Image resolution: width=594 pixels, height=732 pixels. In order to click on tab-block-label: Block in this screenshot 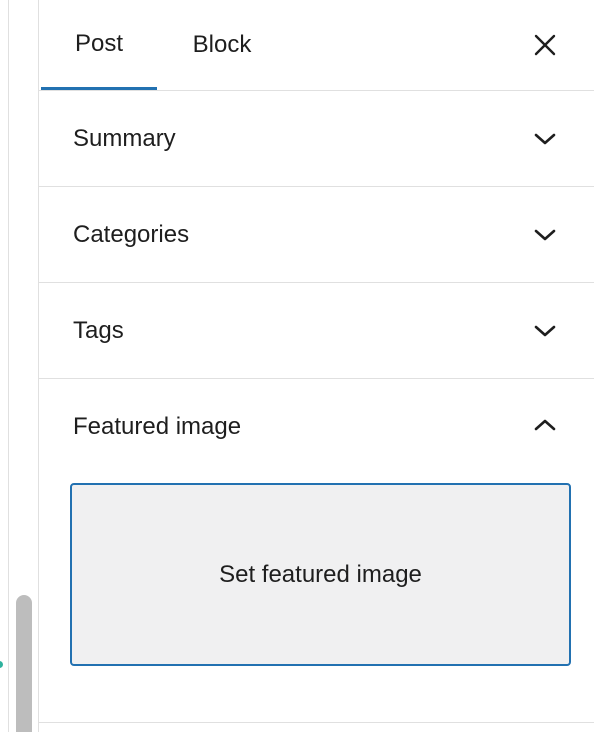, I will do `click(222, 44)`.